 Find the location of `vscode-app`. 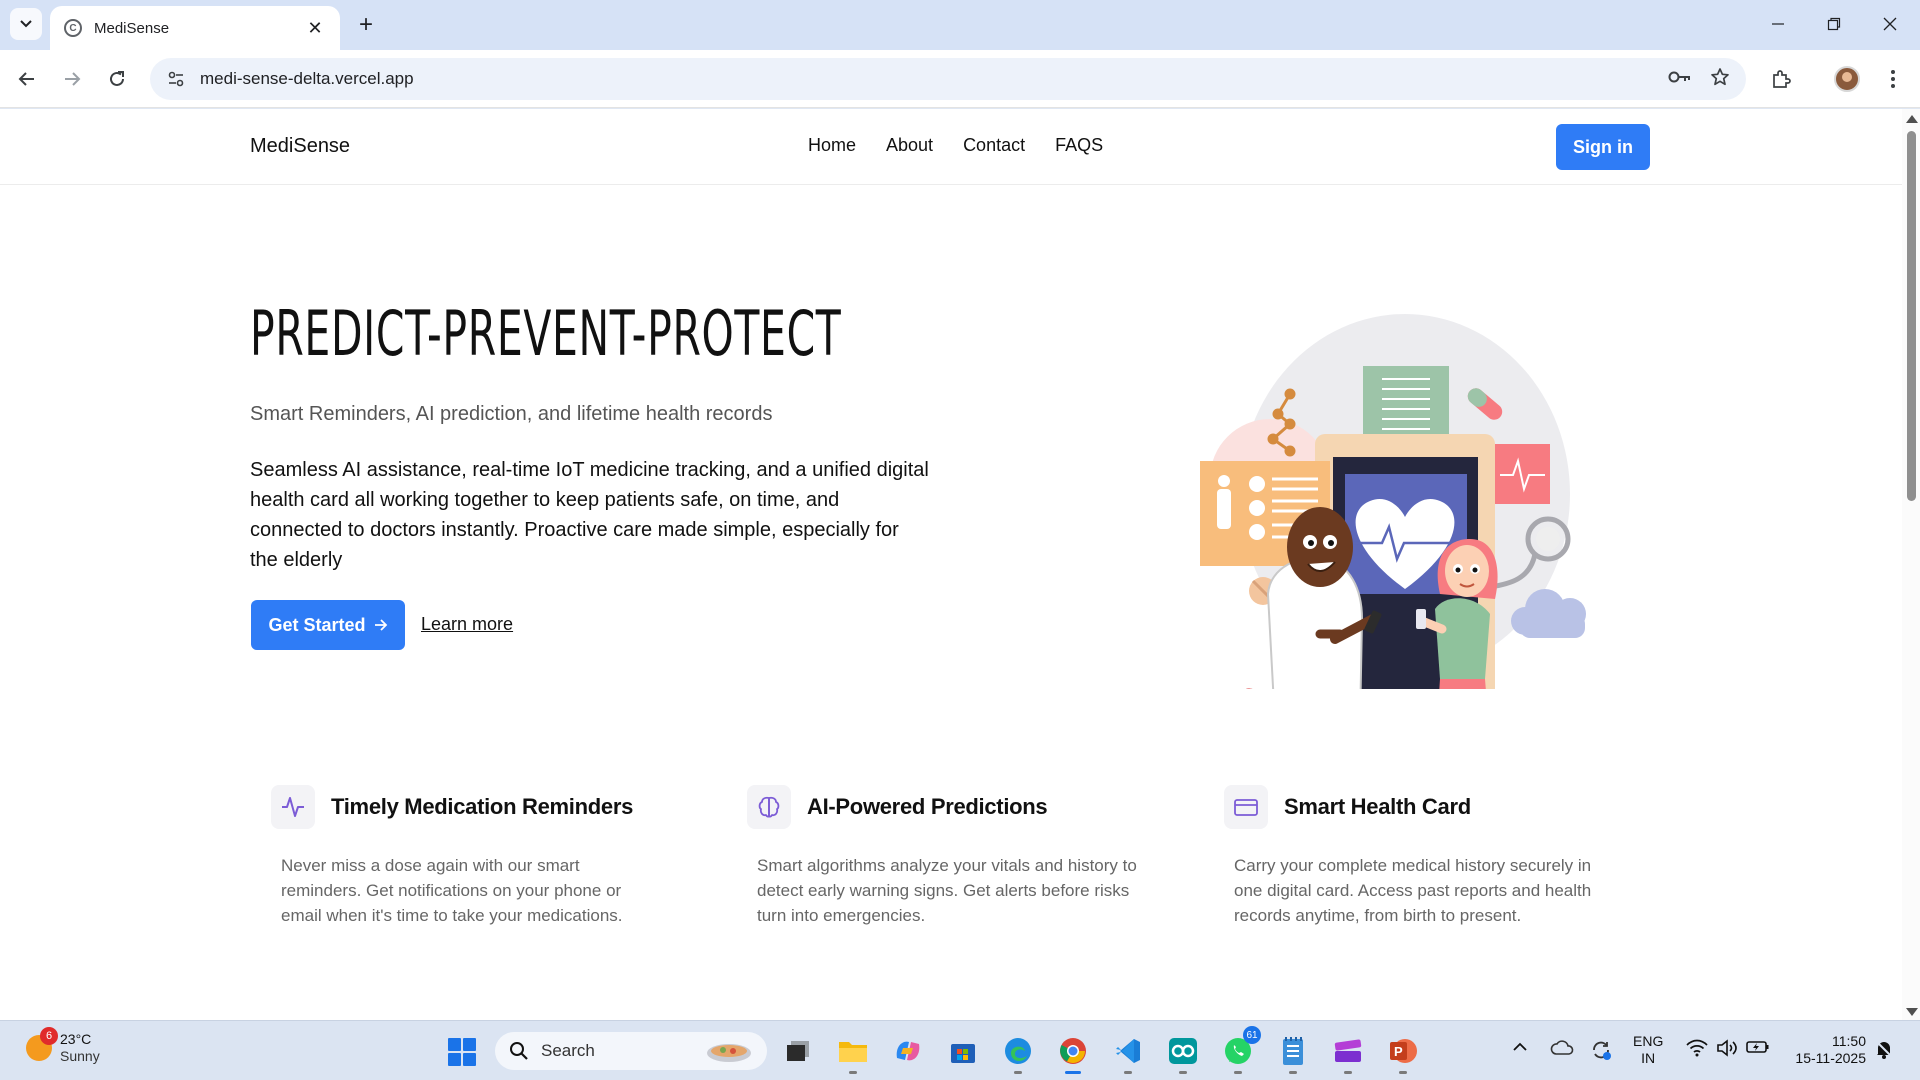

vscode-app is located at coordinates (1128, 1054).